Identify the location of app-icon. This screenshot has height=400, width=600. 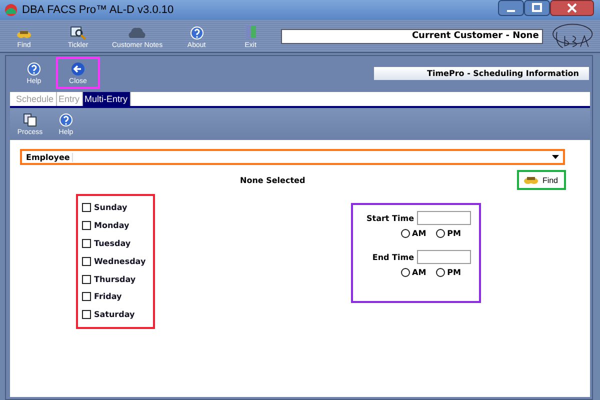
(11, 10).